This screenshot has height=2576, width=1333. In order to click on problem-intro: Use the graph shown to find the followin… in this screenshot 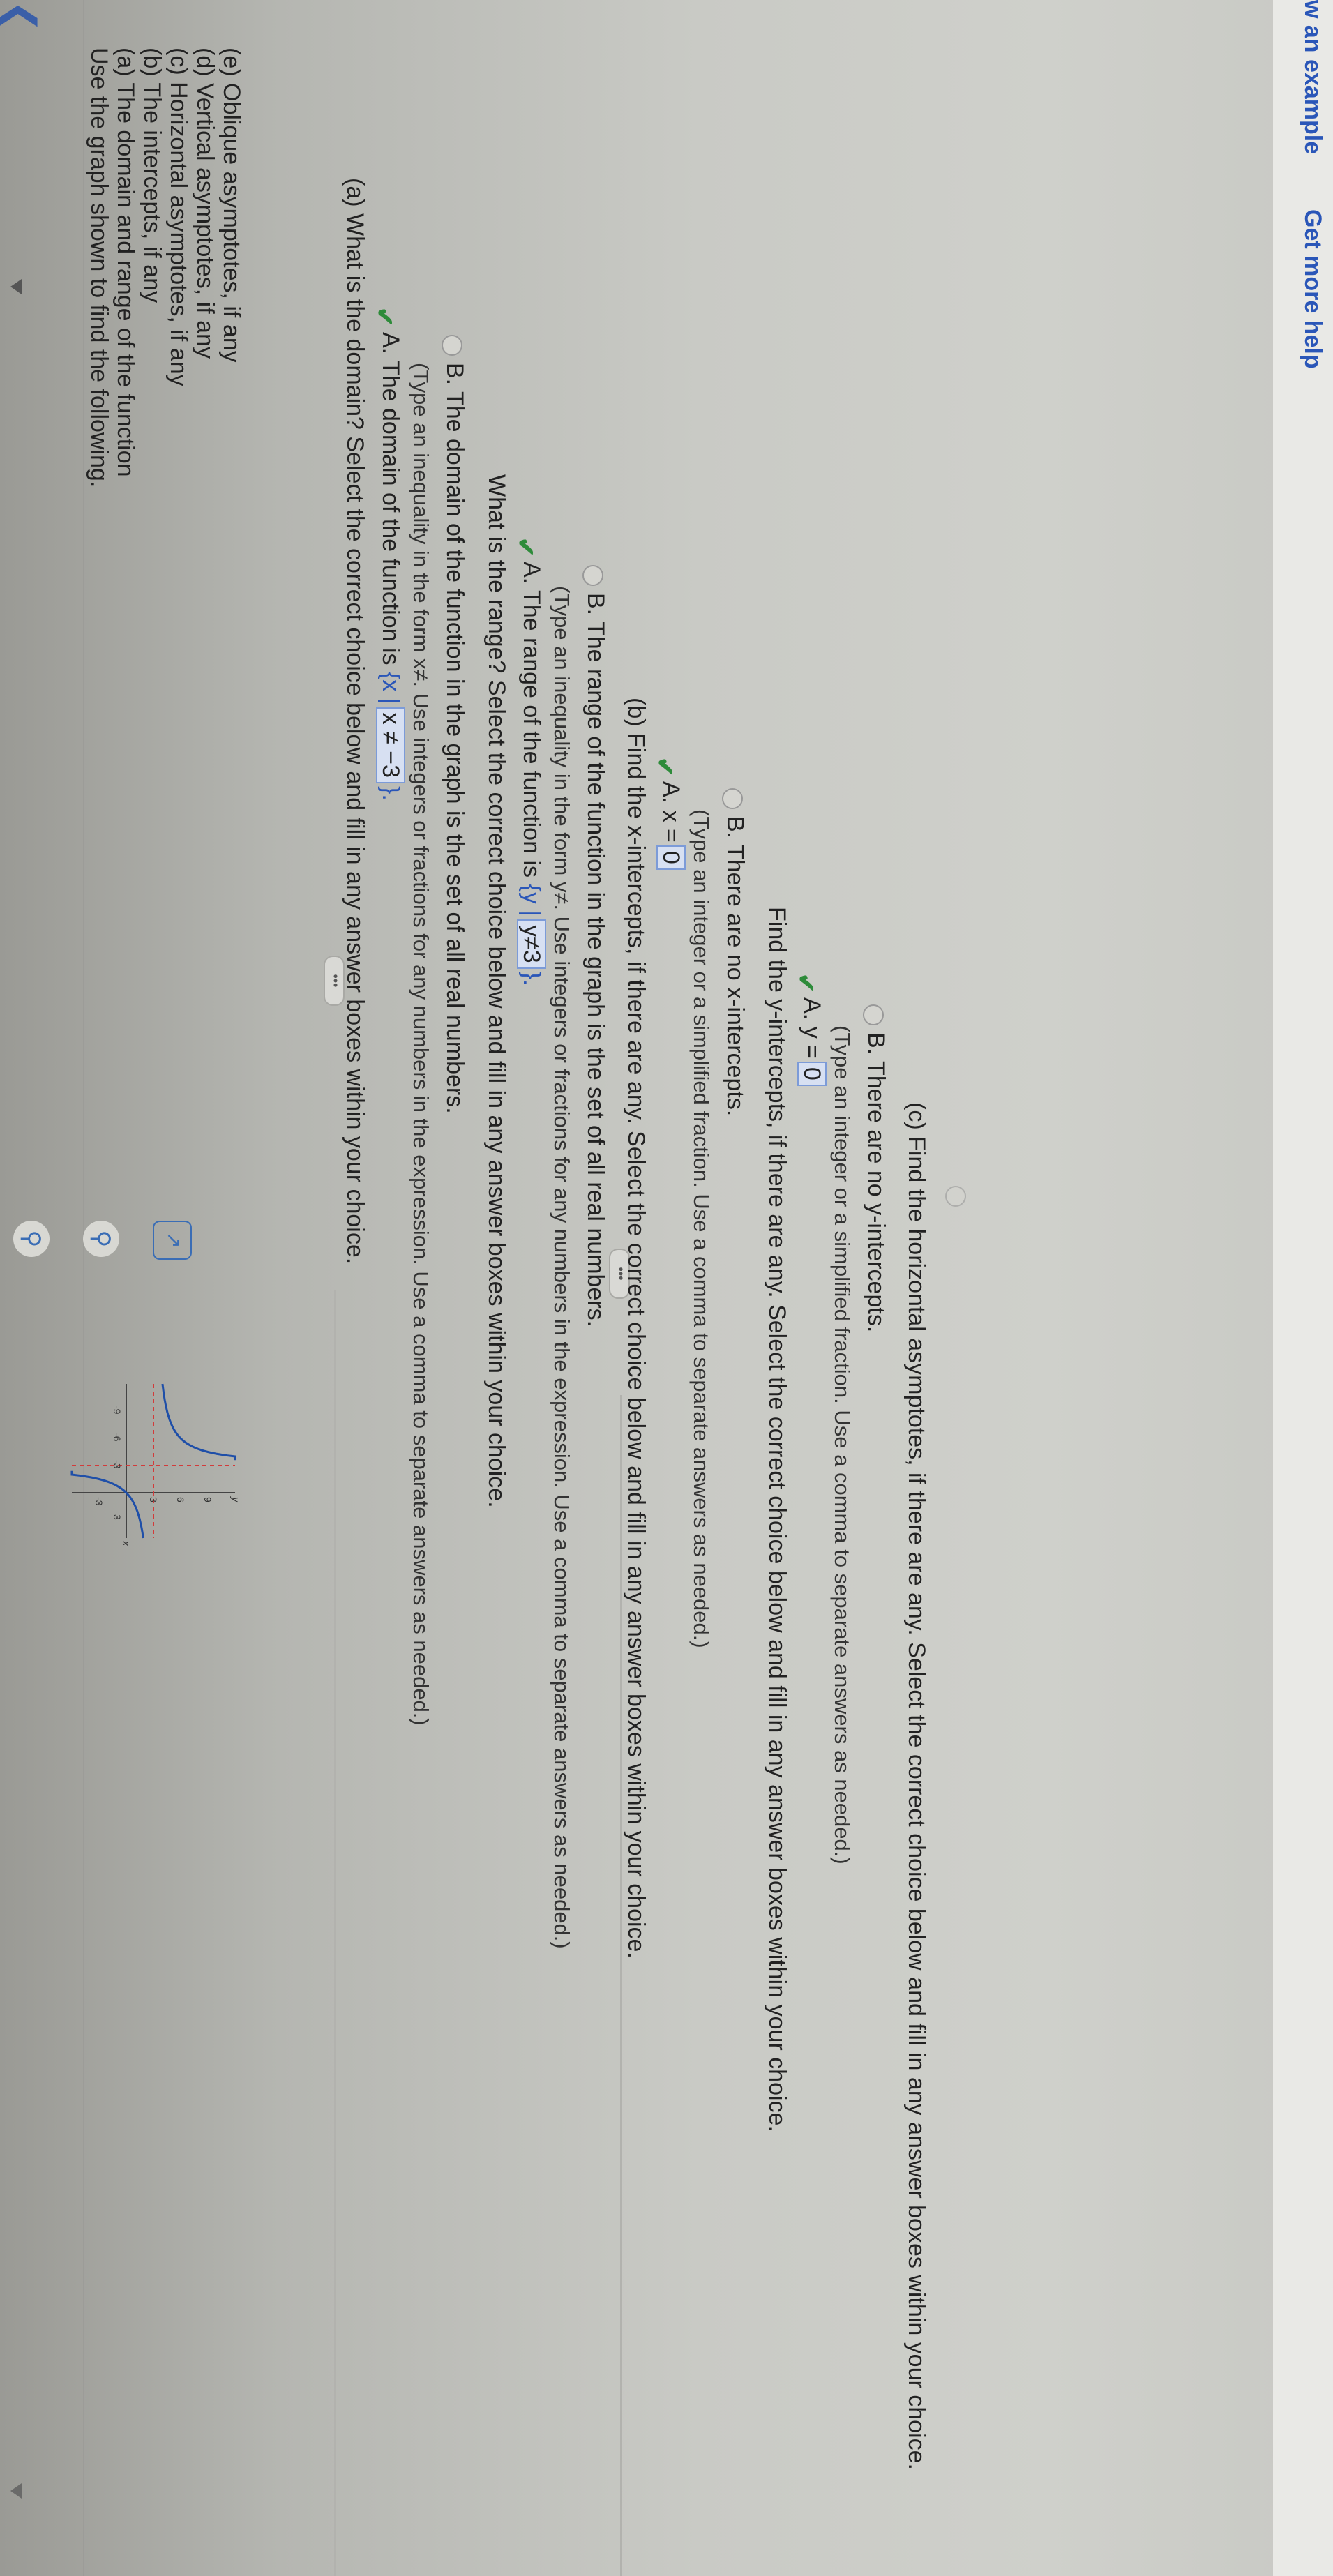, I will do `click(99, 267)`.